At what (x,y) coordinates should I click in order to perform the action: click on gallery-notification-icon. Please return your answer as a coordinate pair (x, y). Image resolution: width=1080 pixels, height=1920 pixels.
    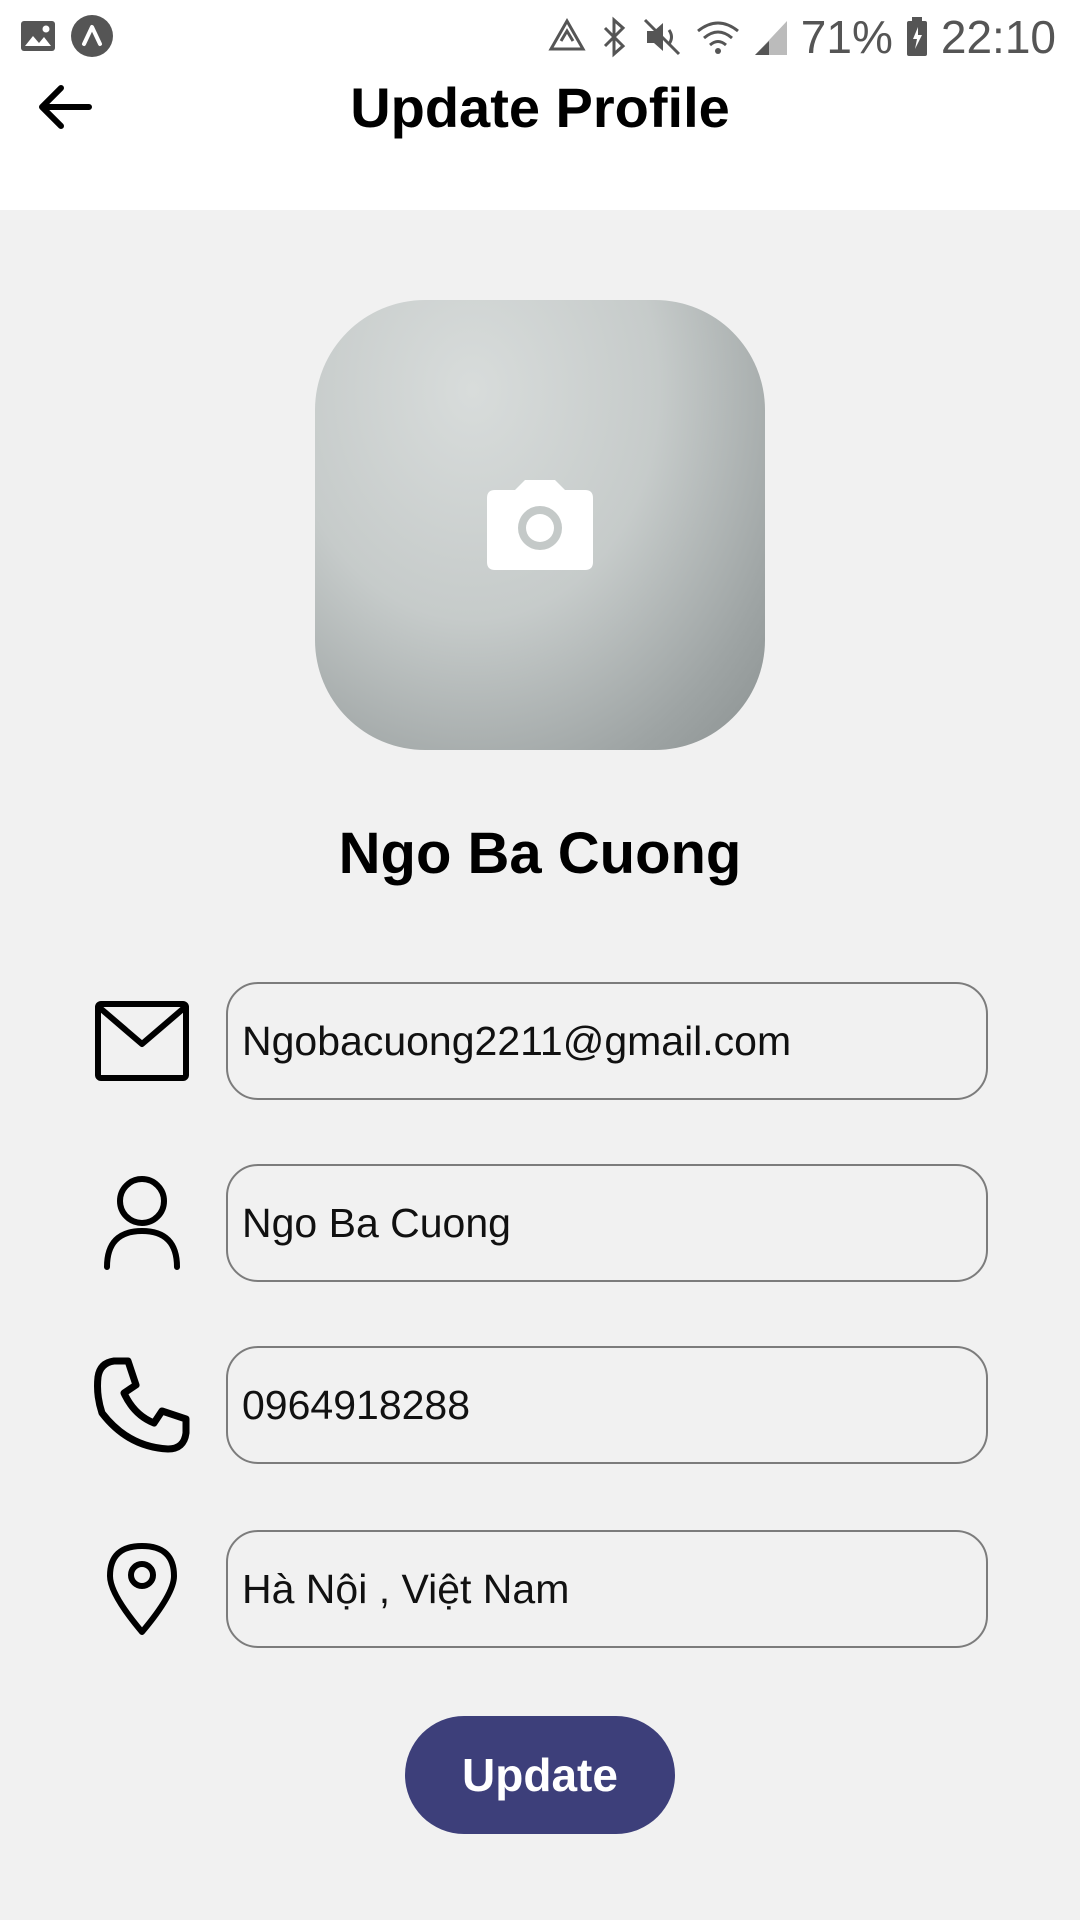
    Looking at the image, I should click on (38, 38).